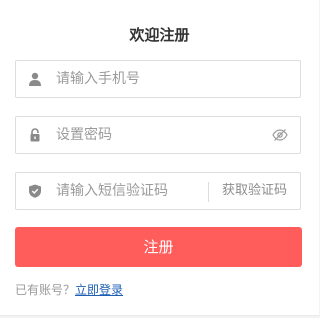  What do you see at coordinates (158, 247) in the screenshot?
I see `register-button: 注册` at bounding box center [158, 247].